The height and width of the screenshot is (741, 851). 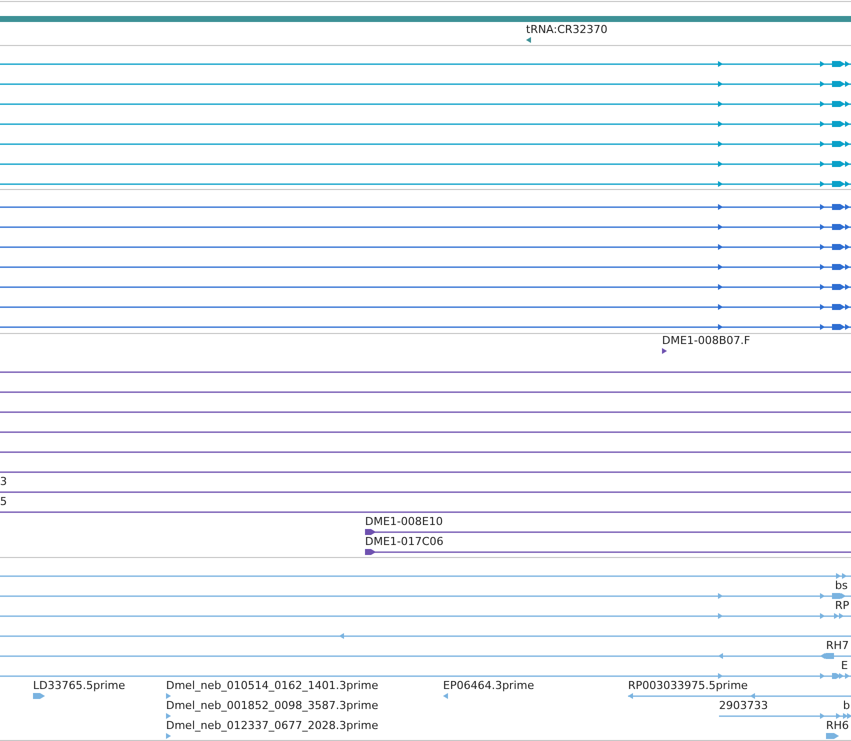 I want to click on feature-label: RP, so click(x=842, y=605).